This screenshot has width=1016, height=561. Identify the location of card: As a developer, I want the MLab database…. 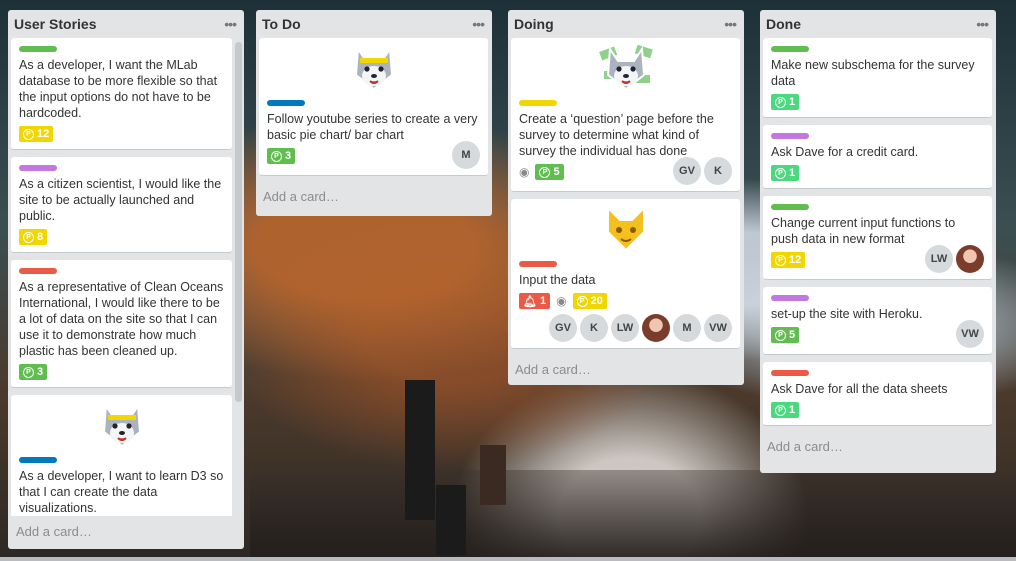
(121, 94).